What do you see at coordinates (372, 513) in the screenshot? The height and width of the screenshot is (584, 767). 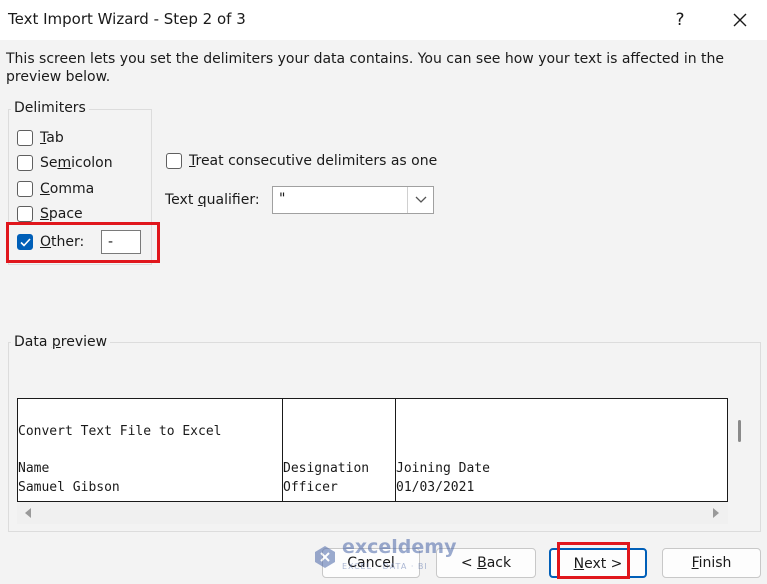 I see `horizontal-scrollbar` at bounding box center [372, 513].